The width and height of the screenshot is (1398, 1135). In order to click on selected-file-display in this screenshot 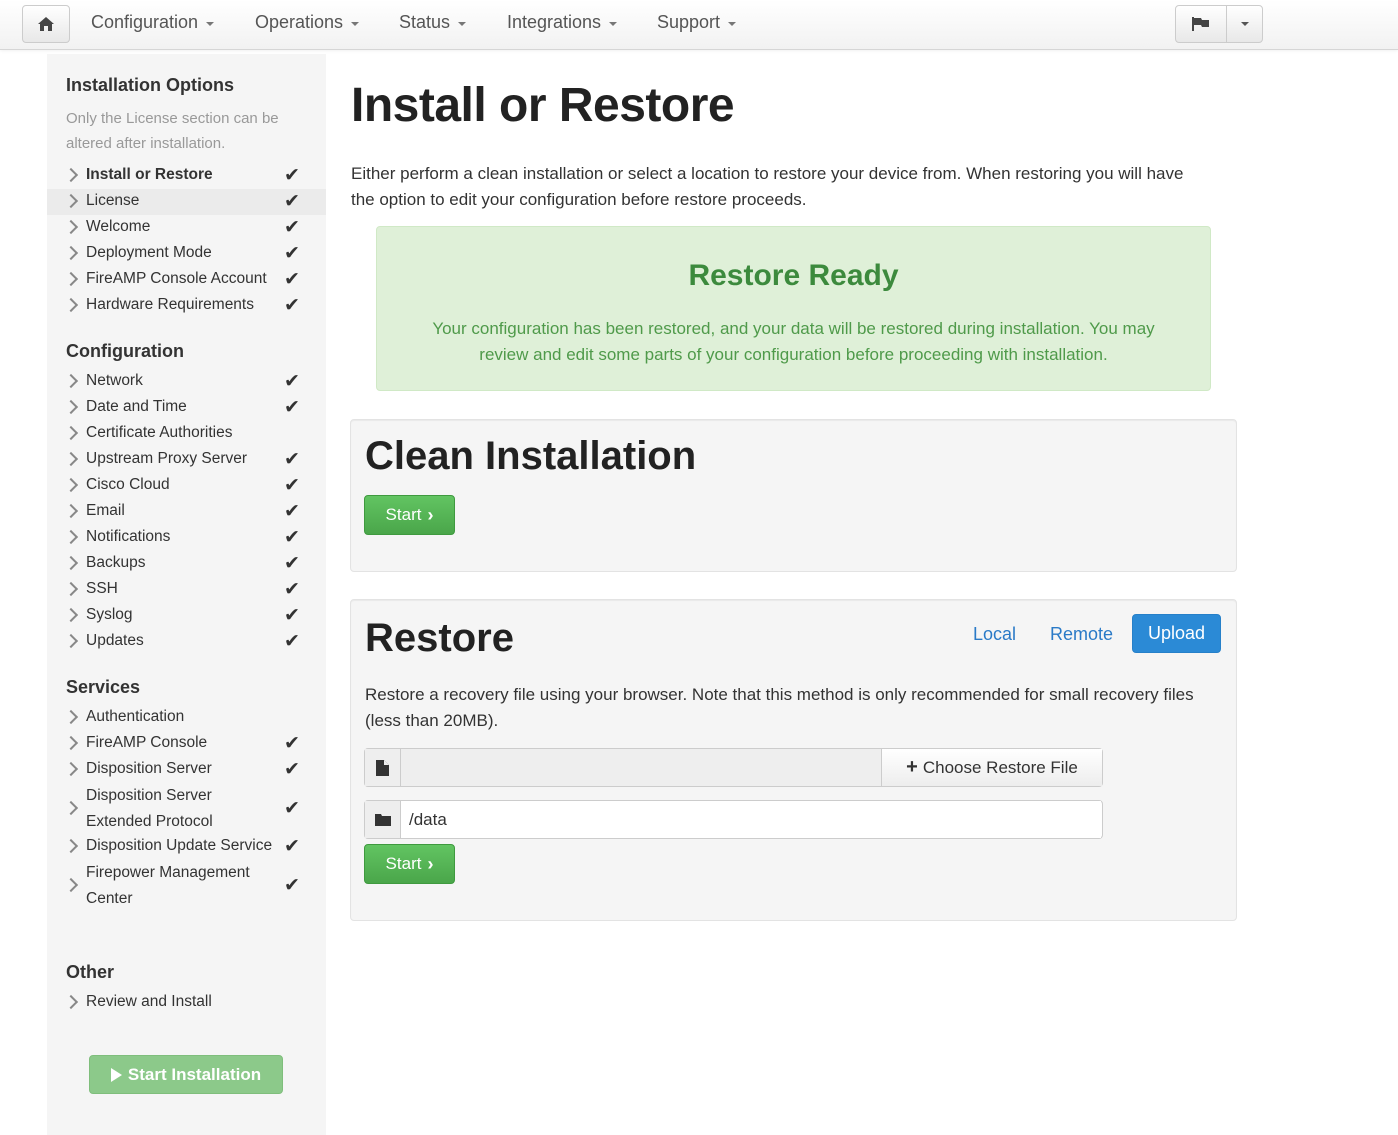, I will do `click(641, 767)`.